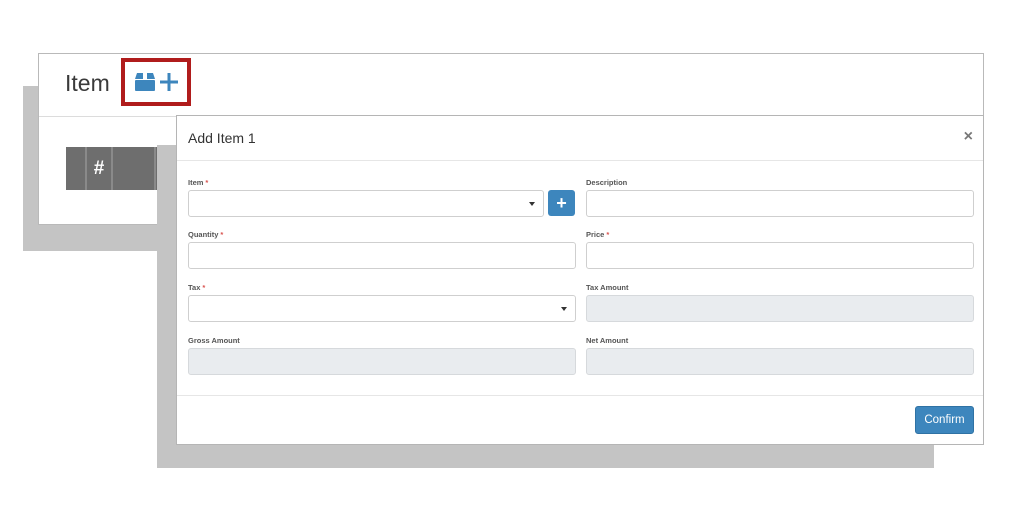 This screenshot has width=1024, height=510. Describe the element at coordinates (382, 361) in the screenshot. I see `gross-amount-field` at that location.